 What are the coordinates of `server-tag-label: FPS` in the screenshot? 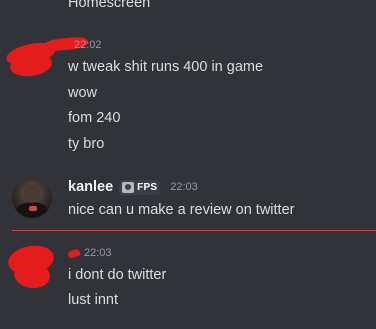 It's located at (147, 187).